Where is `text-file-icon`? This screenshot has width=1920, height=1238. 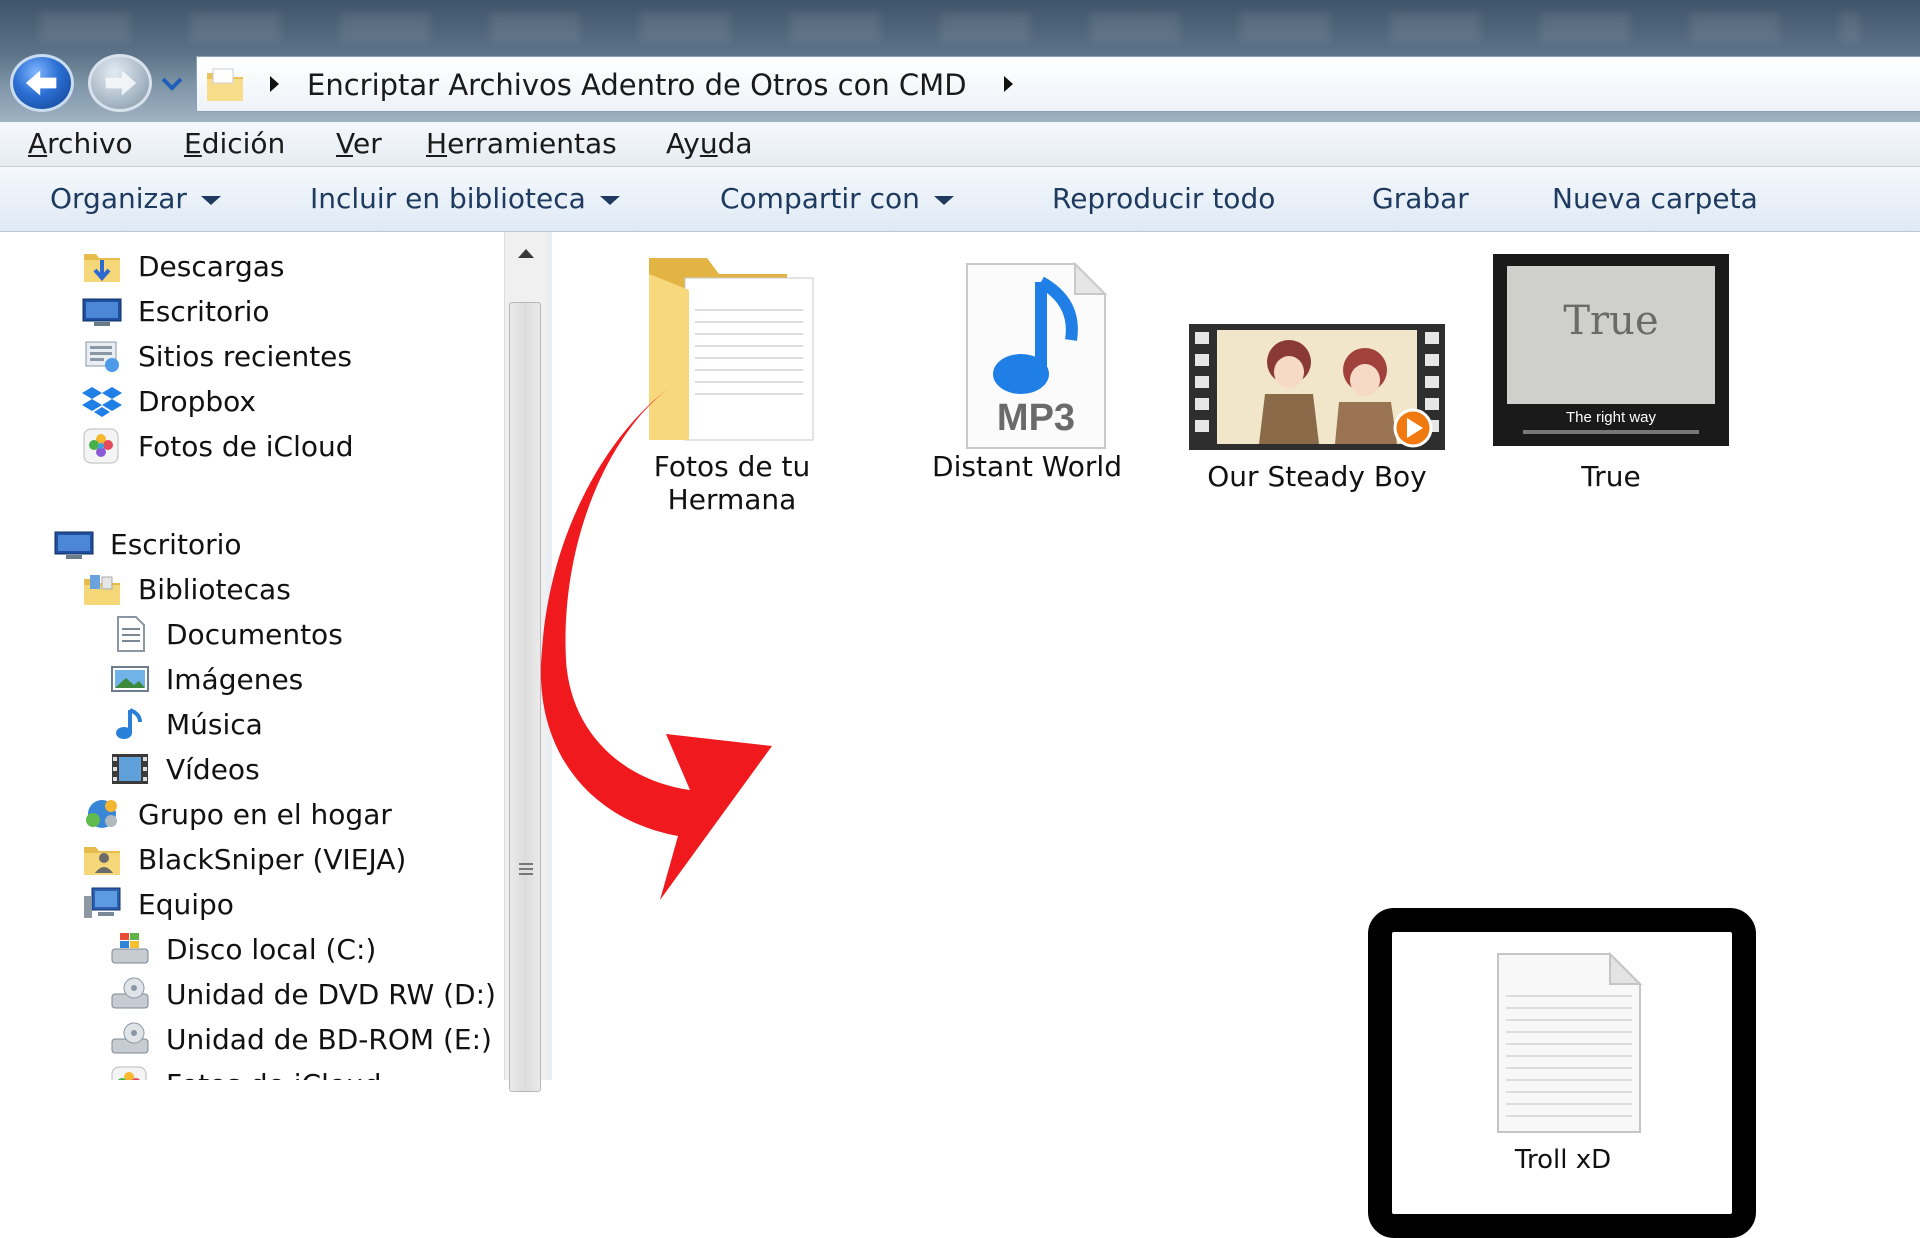 text-file-icon is located at coordinates (1570, 1042).